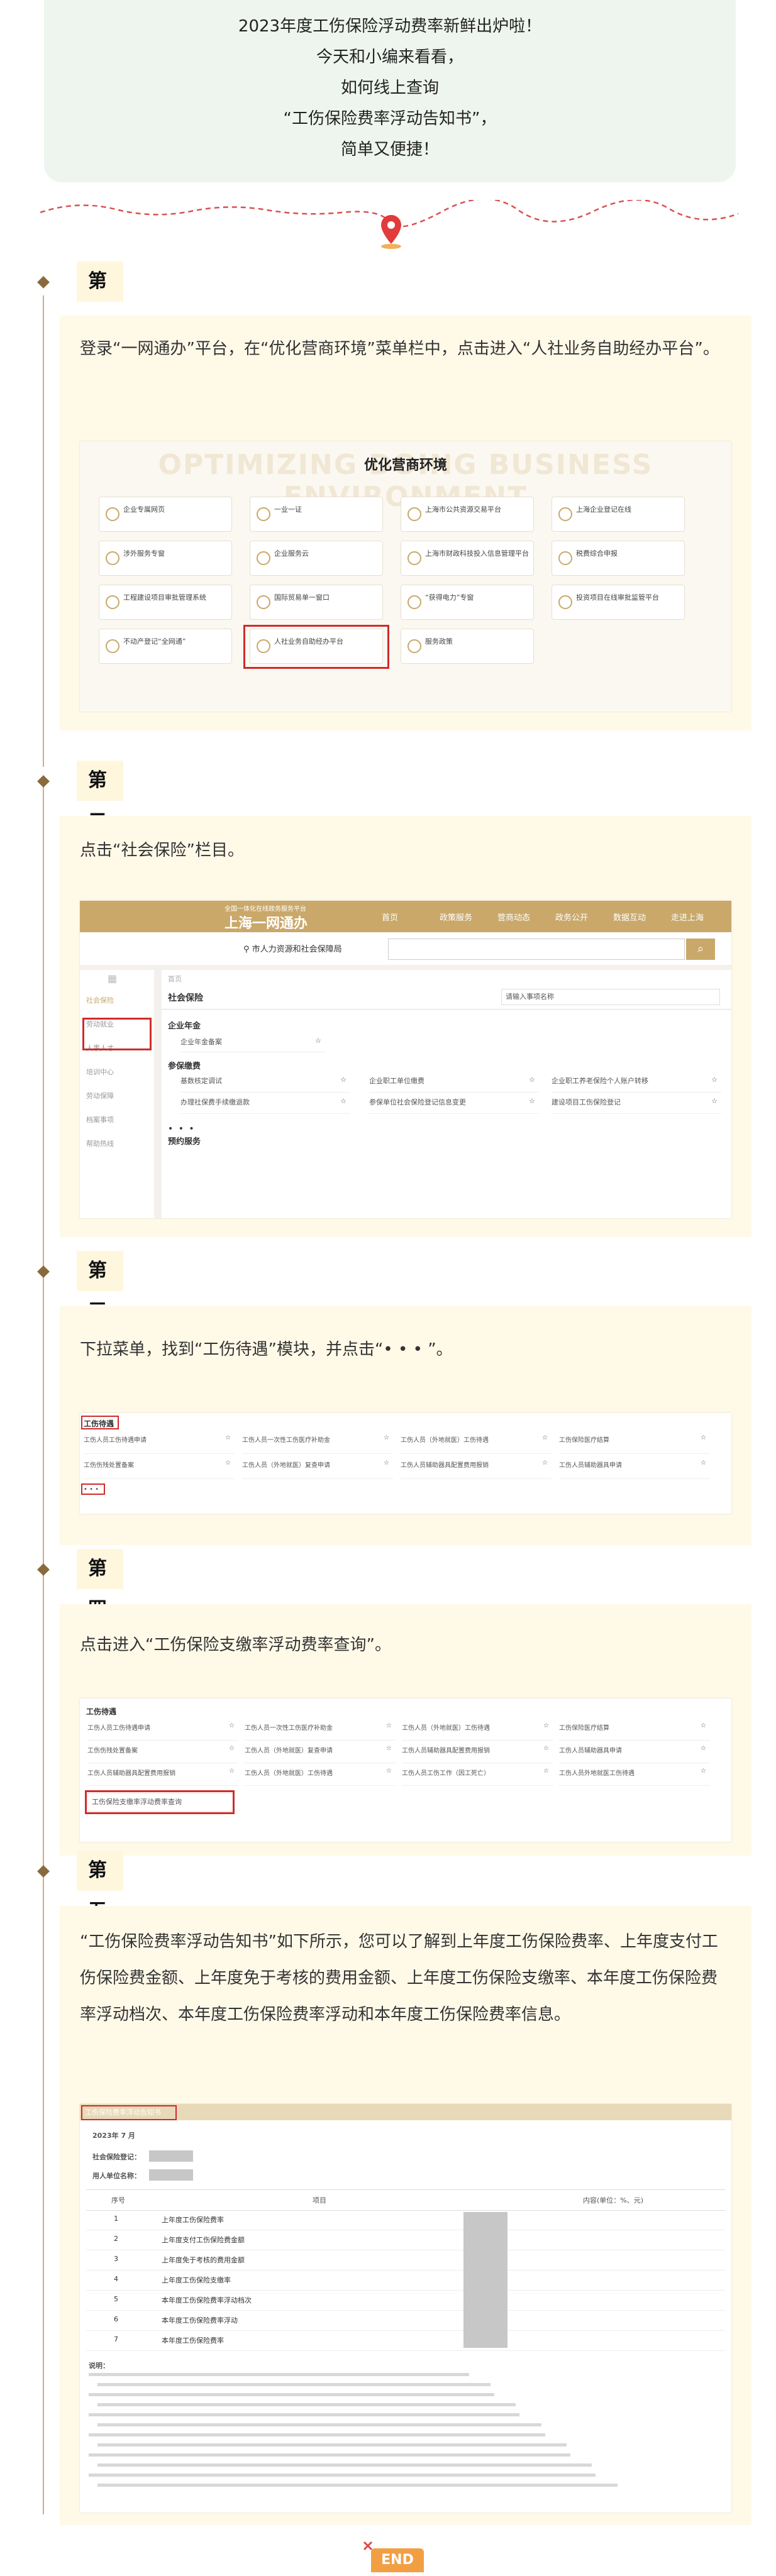 Image resolution: width=776 pixels, height=2576 pixels. What do you see at coordinates (618, 558) in the screenshot?
I see `business-tile: 税费综合申报` at bounding box center [618, 558].